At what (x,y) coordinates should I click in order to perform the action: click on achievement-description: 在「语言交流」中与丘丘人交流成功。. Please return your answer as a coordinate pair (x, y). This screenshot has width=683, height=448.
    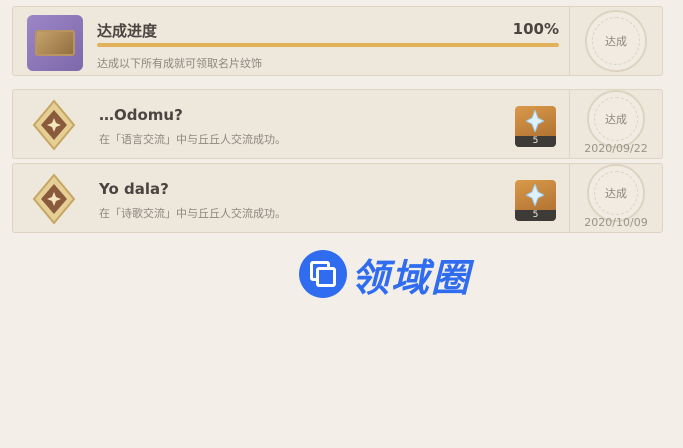
    Looking at the image, I should click on (192, 139).